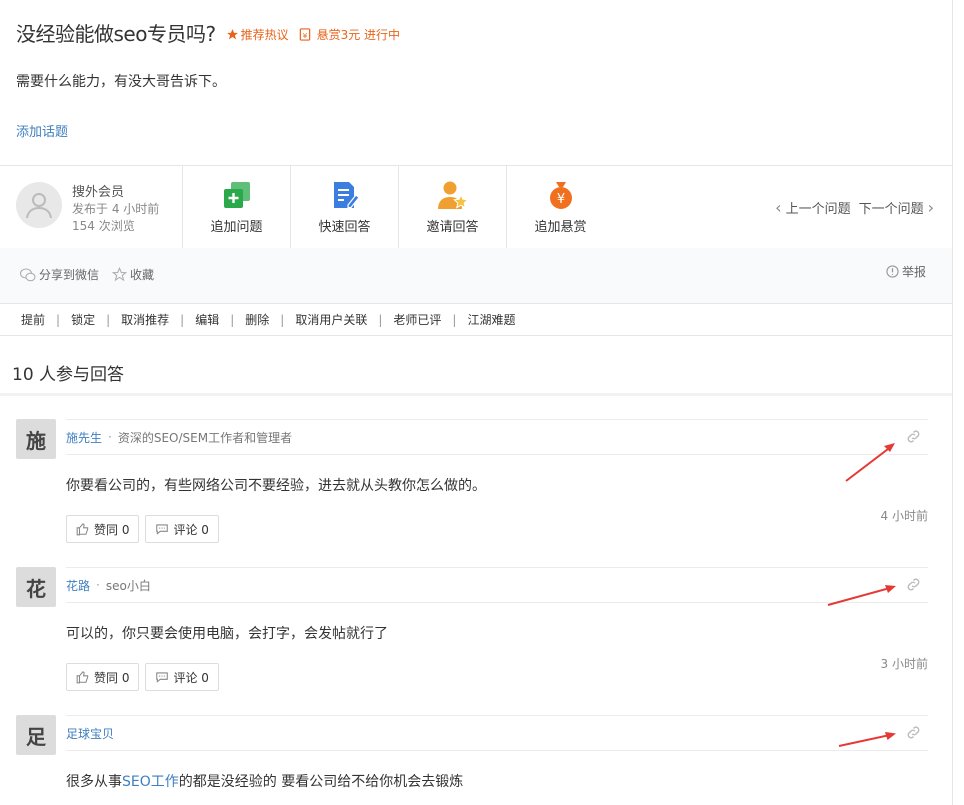 The image size is (964, 805). Describe the element at coordinates (69, 275) in the screenshot. I see `share-wechat-label: 分享到微信` at that location.